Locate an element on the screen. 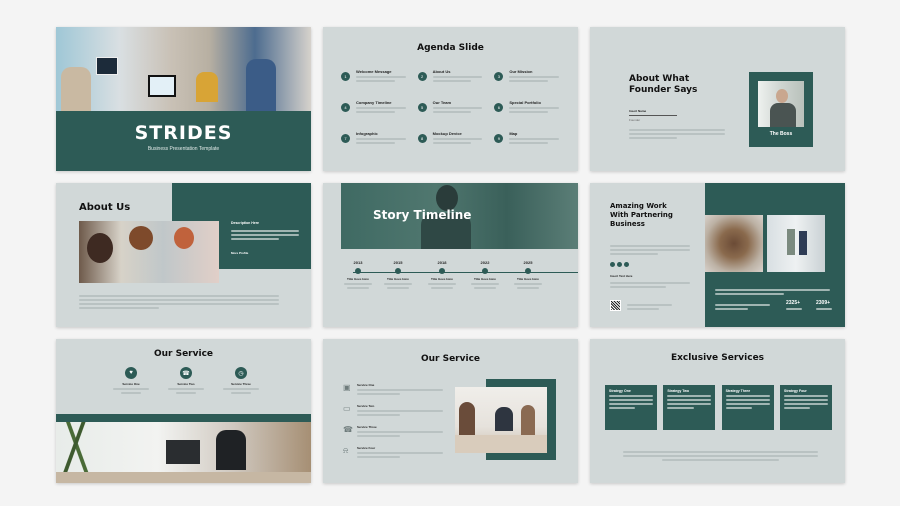 Image resolution: width=900 pixels, height=506 pixels. agenda-item: 6 Special Portfolio is located at coordinates (532, 107).